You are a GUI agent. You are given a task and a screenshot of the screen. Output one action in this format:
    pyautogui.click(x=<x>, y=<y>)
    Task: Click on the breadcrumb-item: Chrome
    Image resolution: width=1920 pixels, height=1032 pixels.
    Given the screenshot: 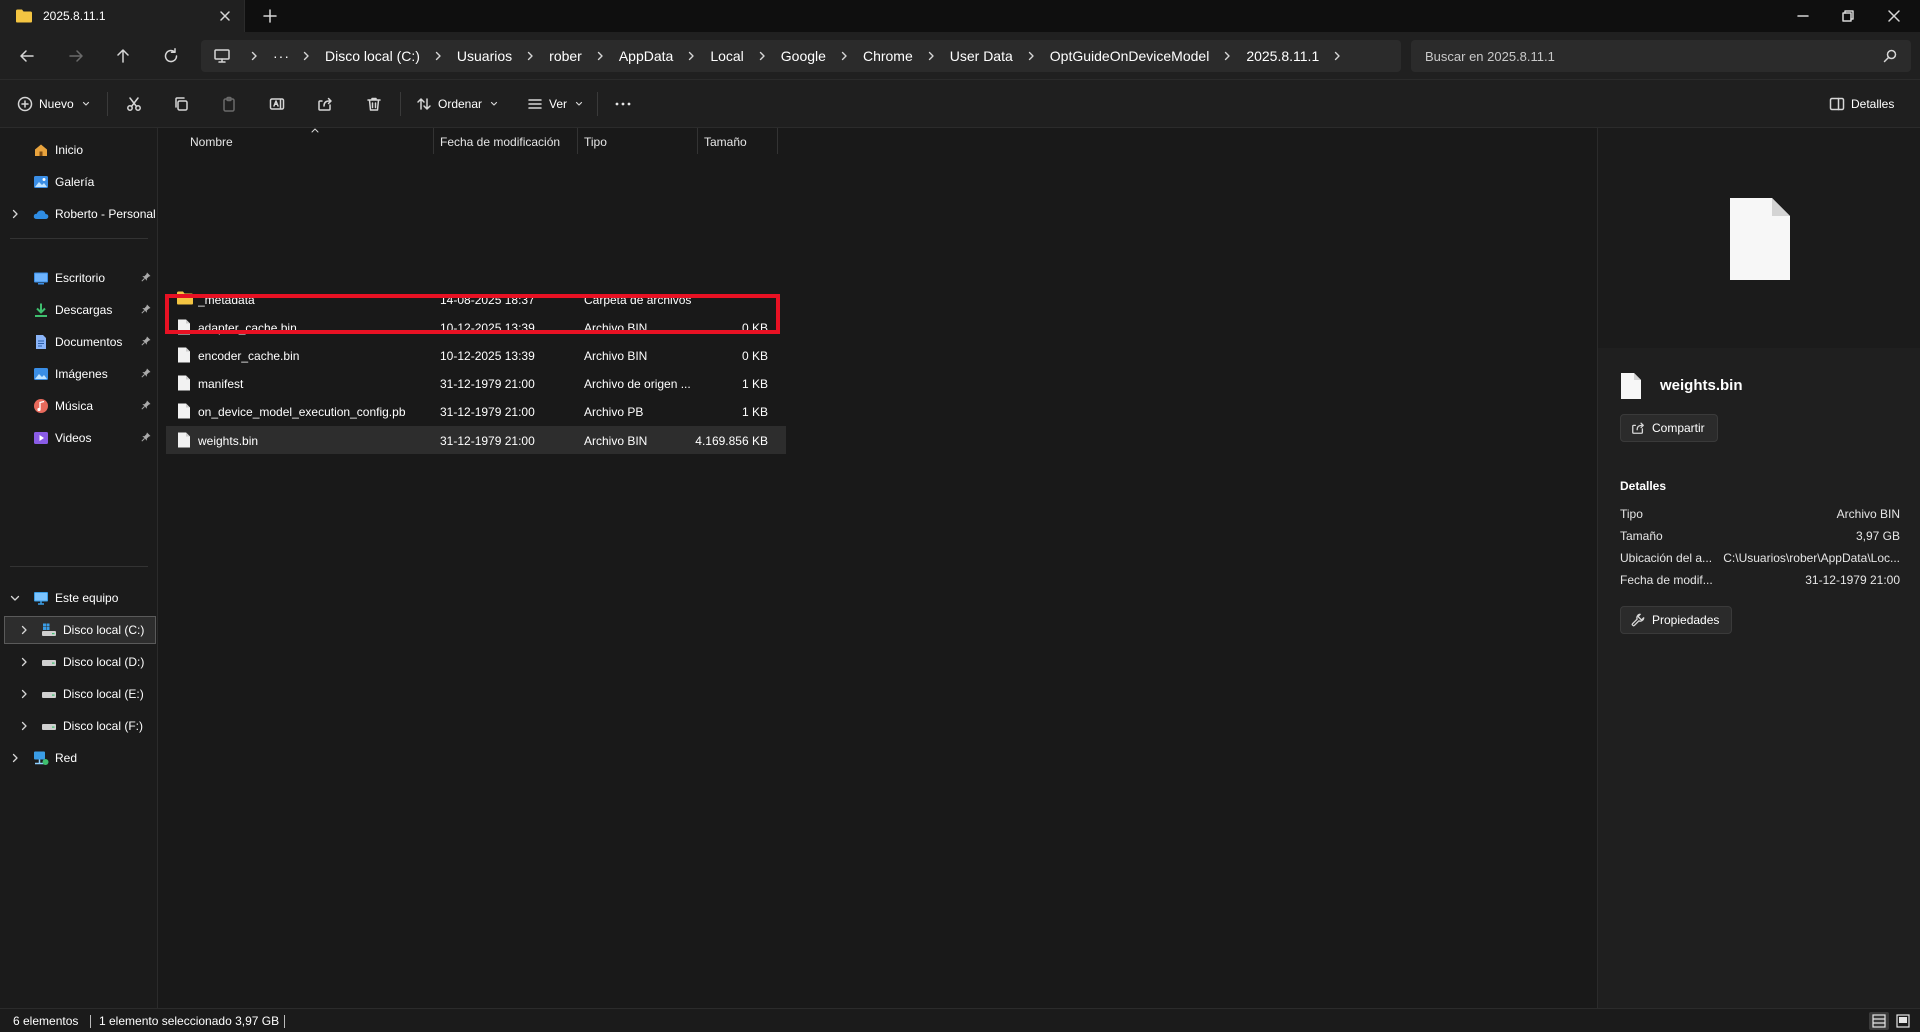 What is the action you would take?
    pyautogui.click(x=888, y=56)
    